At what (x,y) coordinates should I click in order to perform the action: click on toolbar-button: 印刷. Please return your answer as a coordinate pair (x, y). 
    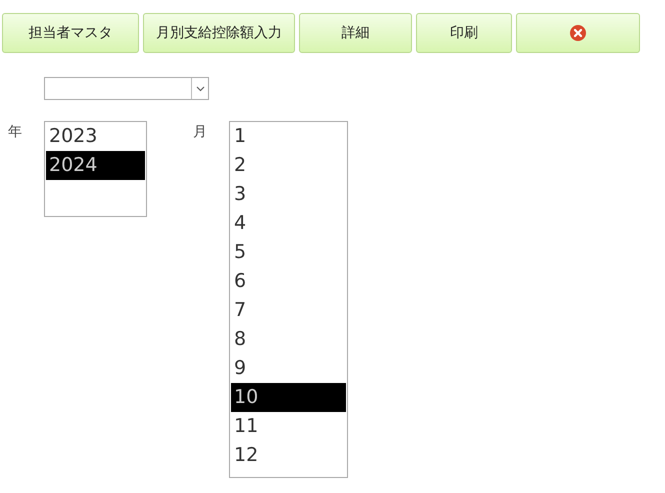
    Looking at the image, I should click on (464, 33).